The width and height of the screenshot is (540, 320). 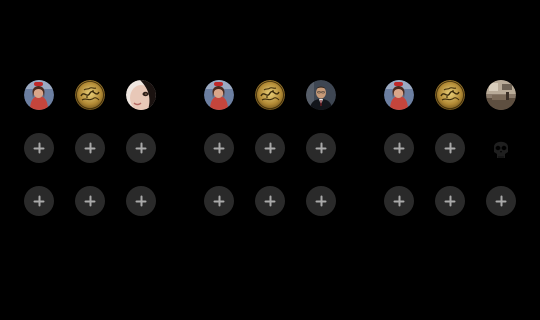 What do you see at coordinates (141, 95) in the screenshot?
I see `face-closeup-avatar` at bounding box center [141, 95].